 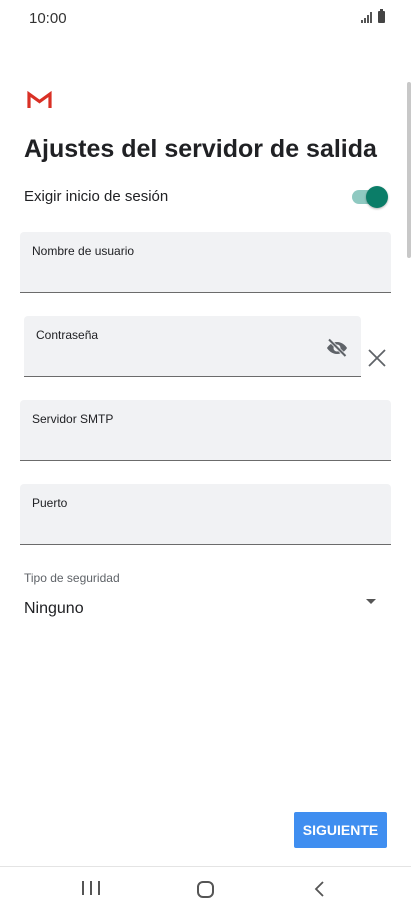 I want to click on dropdown-arrow-icon, so click(x=371, y=601).